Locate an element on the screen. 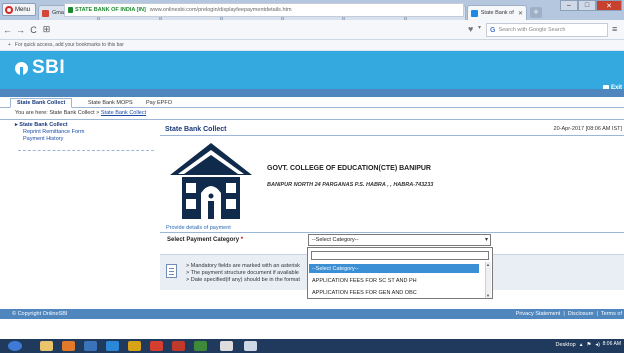  start-button-icon is located at coordinates (15, 346).